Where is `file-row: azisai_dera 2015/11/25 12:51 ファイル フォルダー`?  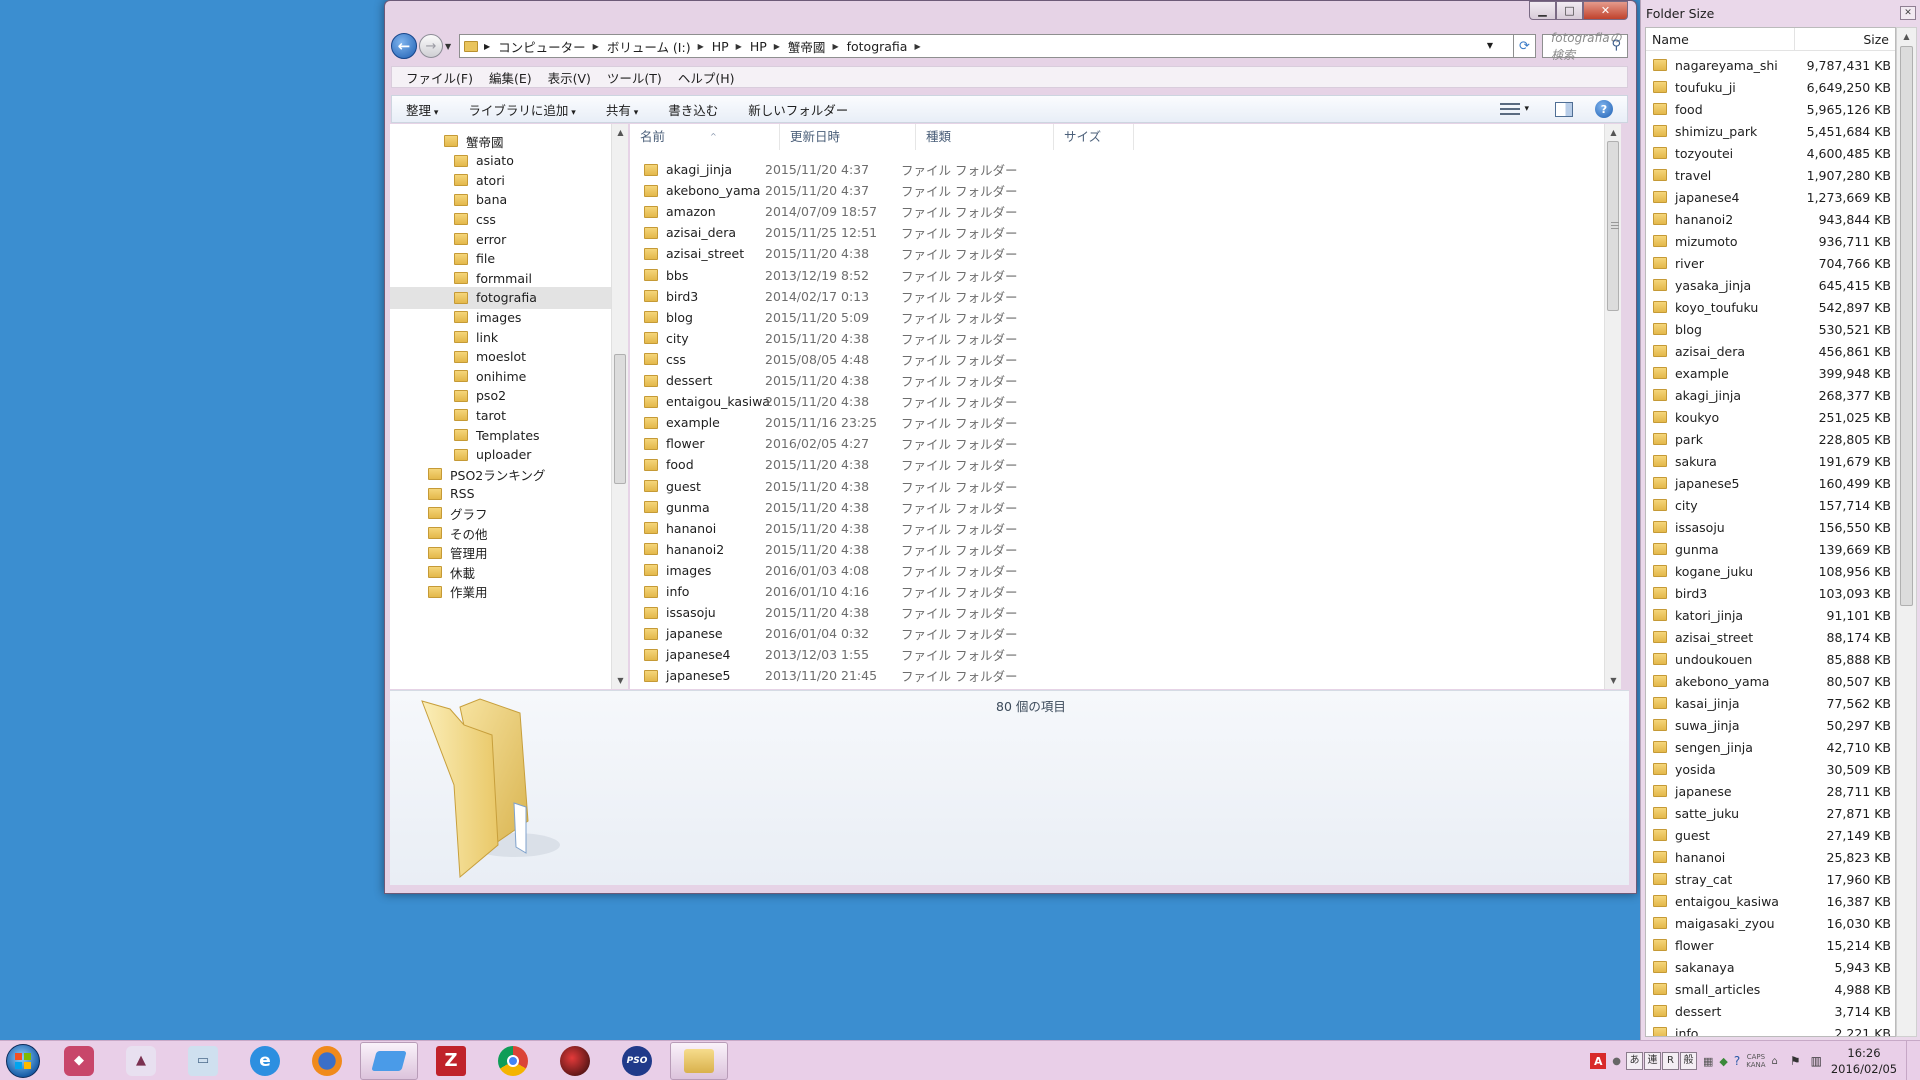 file-row: azisai_dera 2015/11/25 12:51 ファイル フォルダー is located at coordinates (835, 232).